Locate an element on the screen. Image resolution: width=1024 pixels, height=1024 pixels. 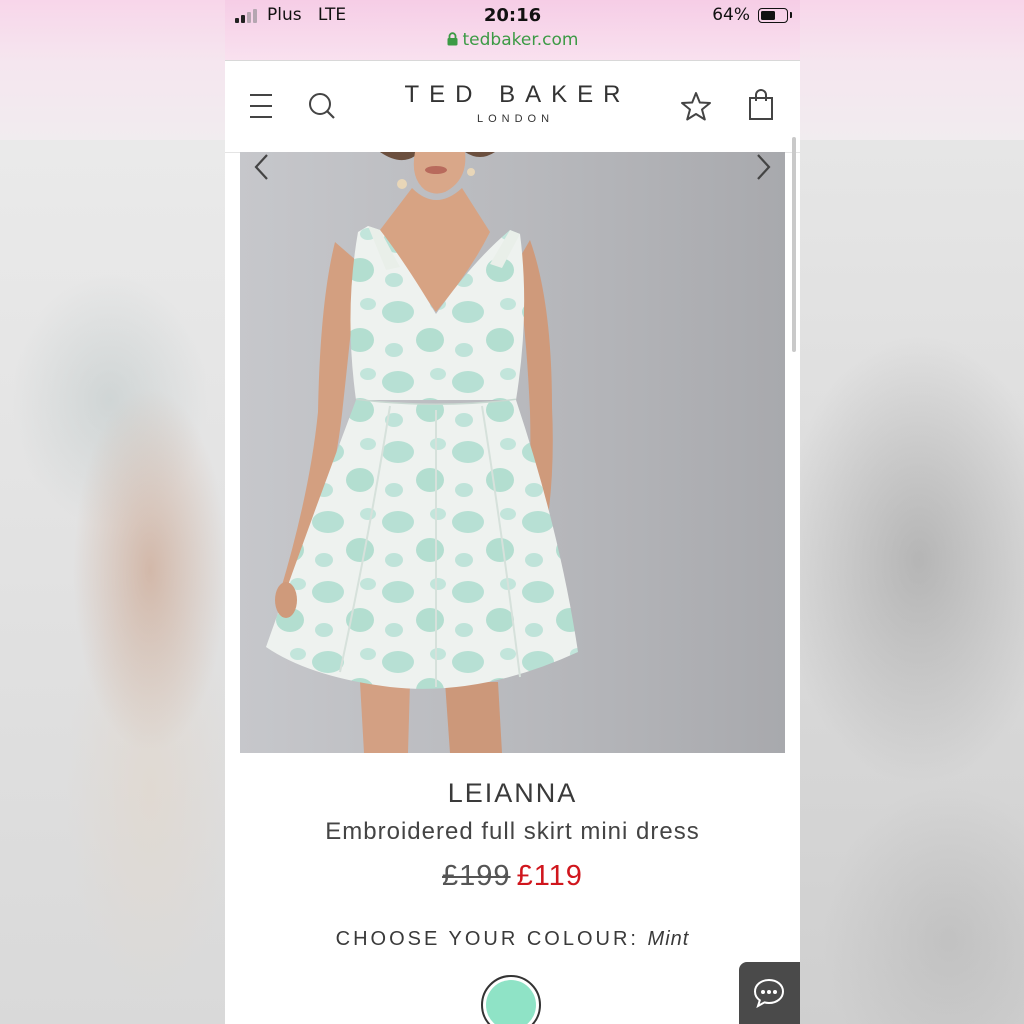
colour-selector-label: CHOOSE YOUR COLOUR: Mint is located at coordinates (512, 939).